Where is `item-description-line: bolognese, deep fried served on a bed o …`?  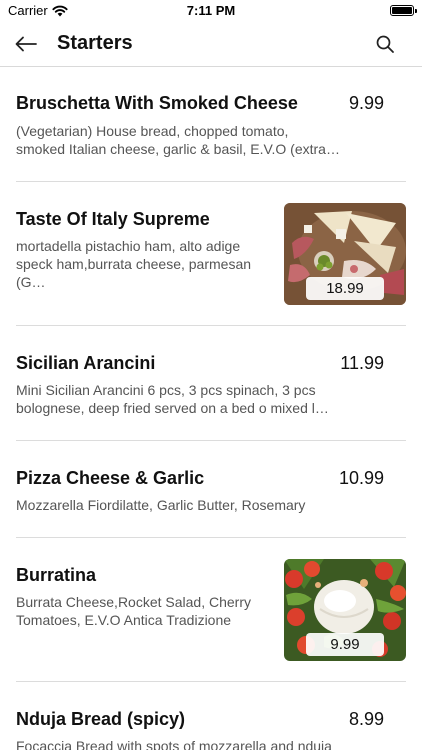 item-description-line: bolognese, deep fried served on a bed o … is located at coordinates (172, 408).